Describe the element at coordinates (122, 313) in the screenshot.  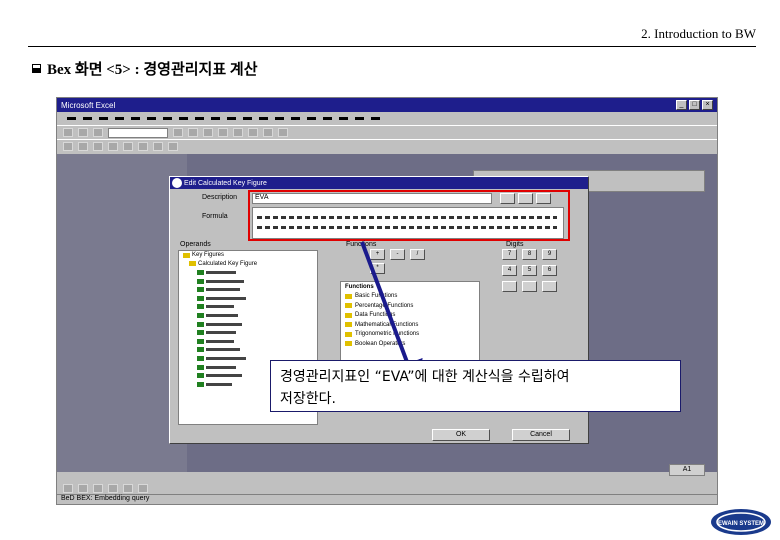
I see `worksheet-gutter` at that location.